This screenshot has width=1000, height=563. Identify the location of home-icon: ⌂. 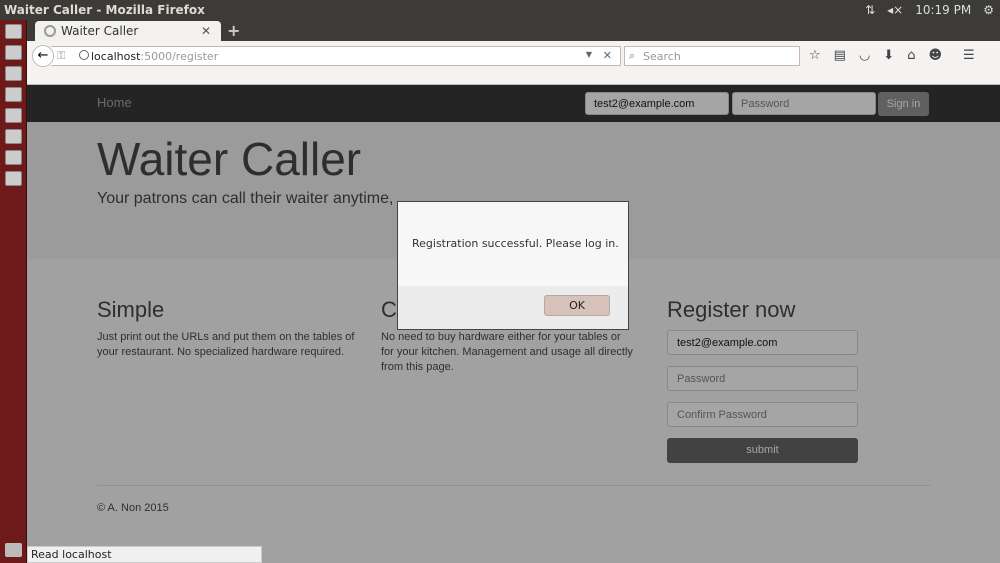
(911, 55).